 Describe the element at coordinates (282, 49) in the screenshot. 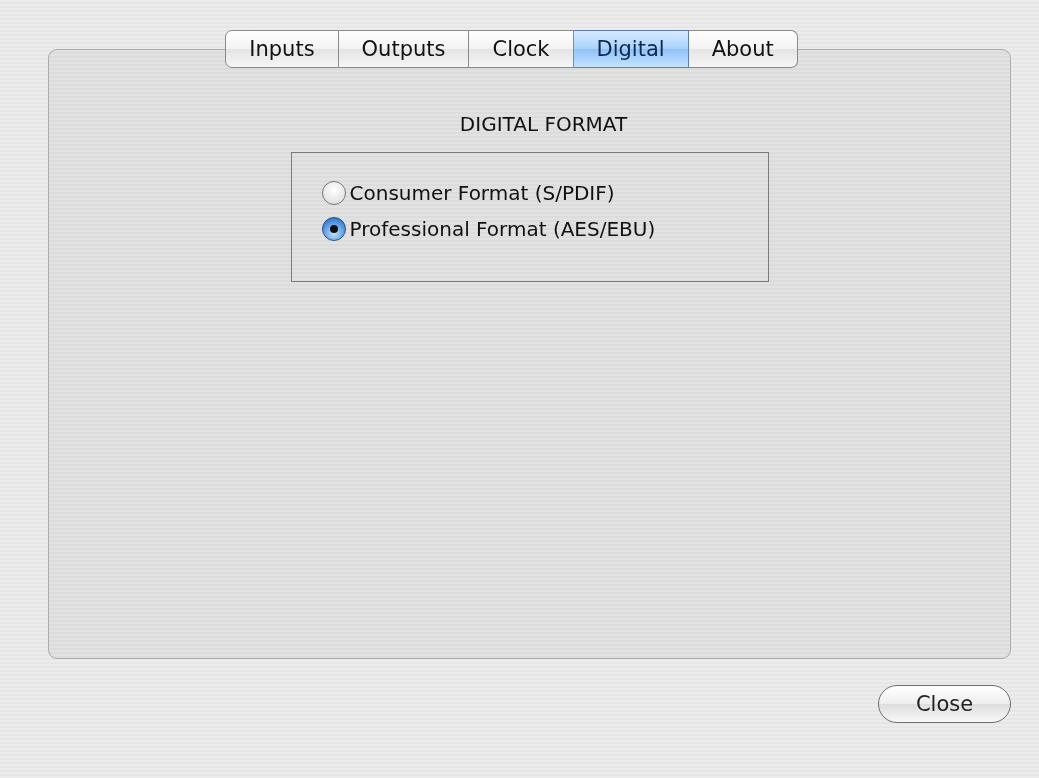

I see `tab: Inputs` at that location.